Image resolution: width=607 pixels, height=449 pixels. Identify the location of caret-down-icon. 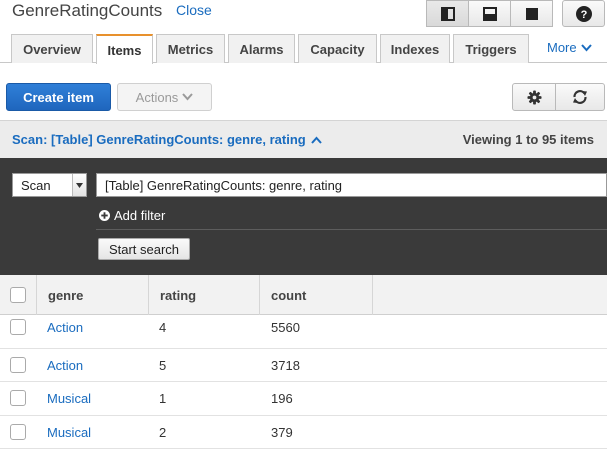
(79, 185).